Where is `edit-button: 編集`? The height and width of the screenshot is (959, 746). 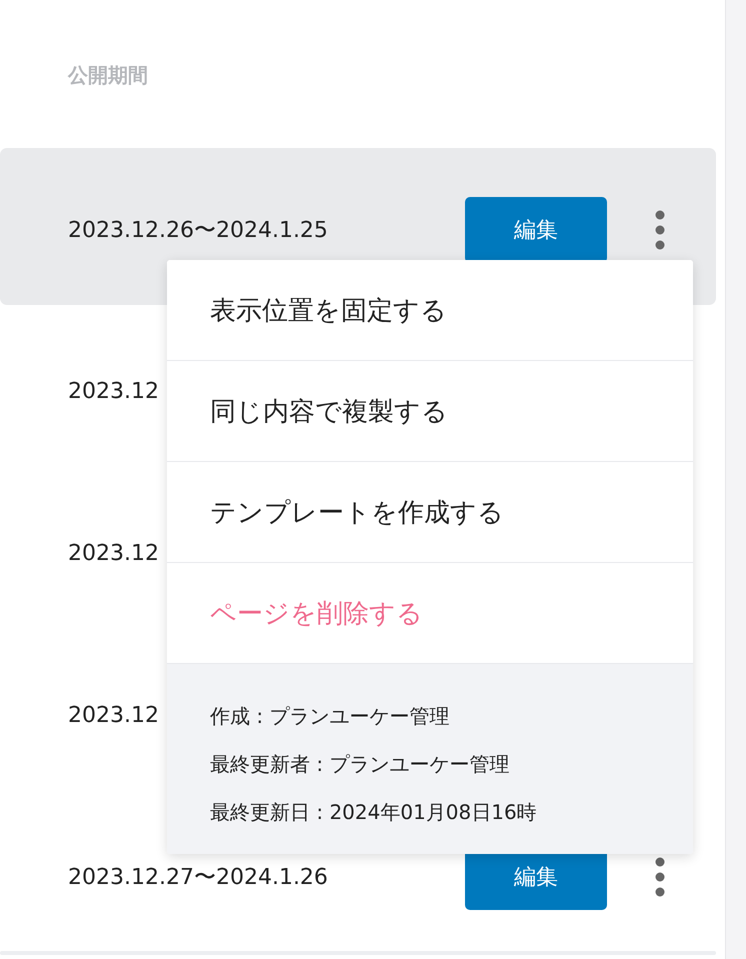 edit-button: 編集 is located at coordinates (536, 229).